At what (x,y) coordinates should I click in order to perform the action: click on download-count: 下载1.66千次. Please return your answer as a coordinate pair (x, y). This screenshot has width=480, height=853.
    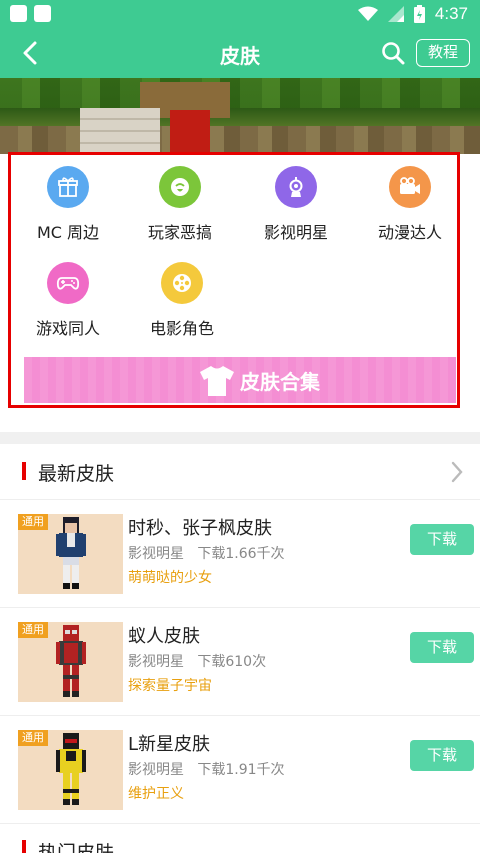
    Looking at the image, I should click on (241, 554).